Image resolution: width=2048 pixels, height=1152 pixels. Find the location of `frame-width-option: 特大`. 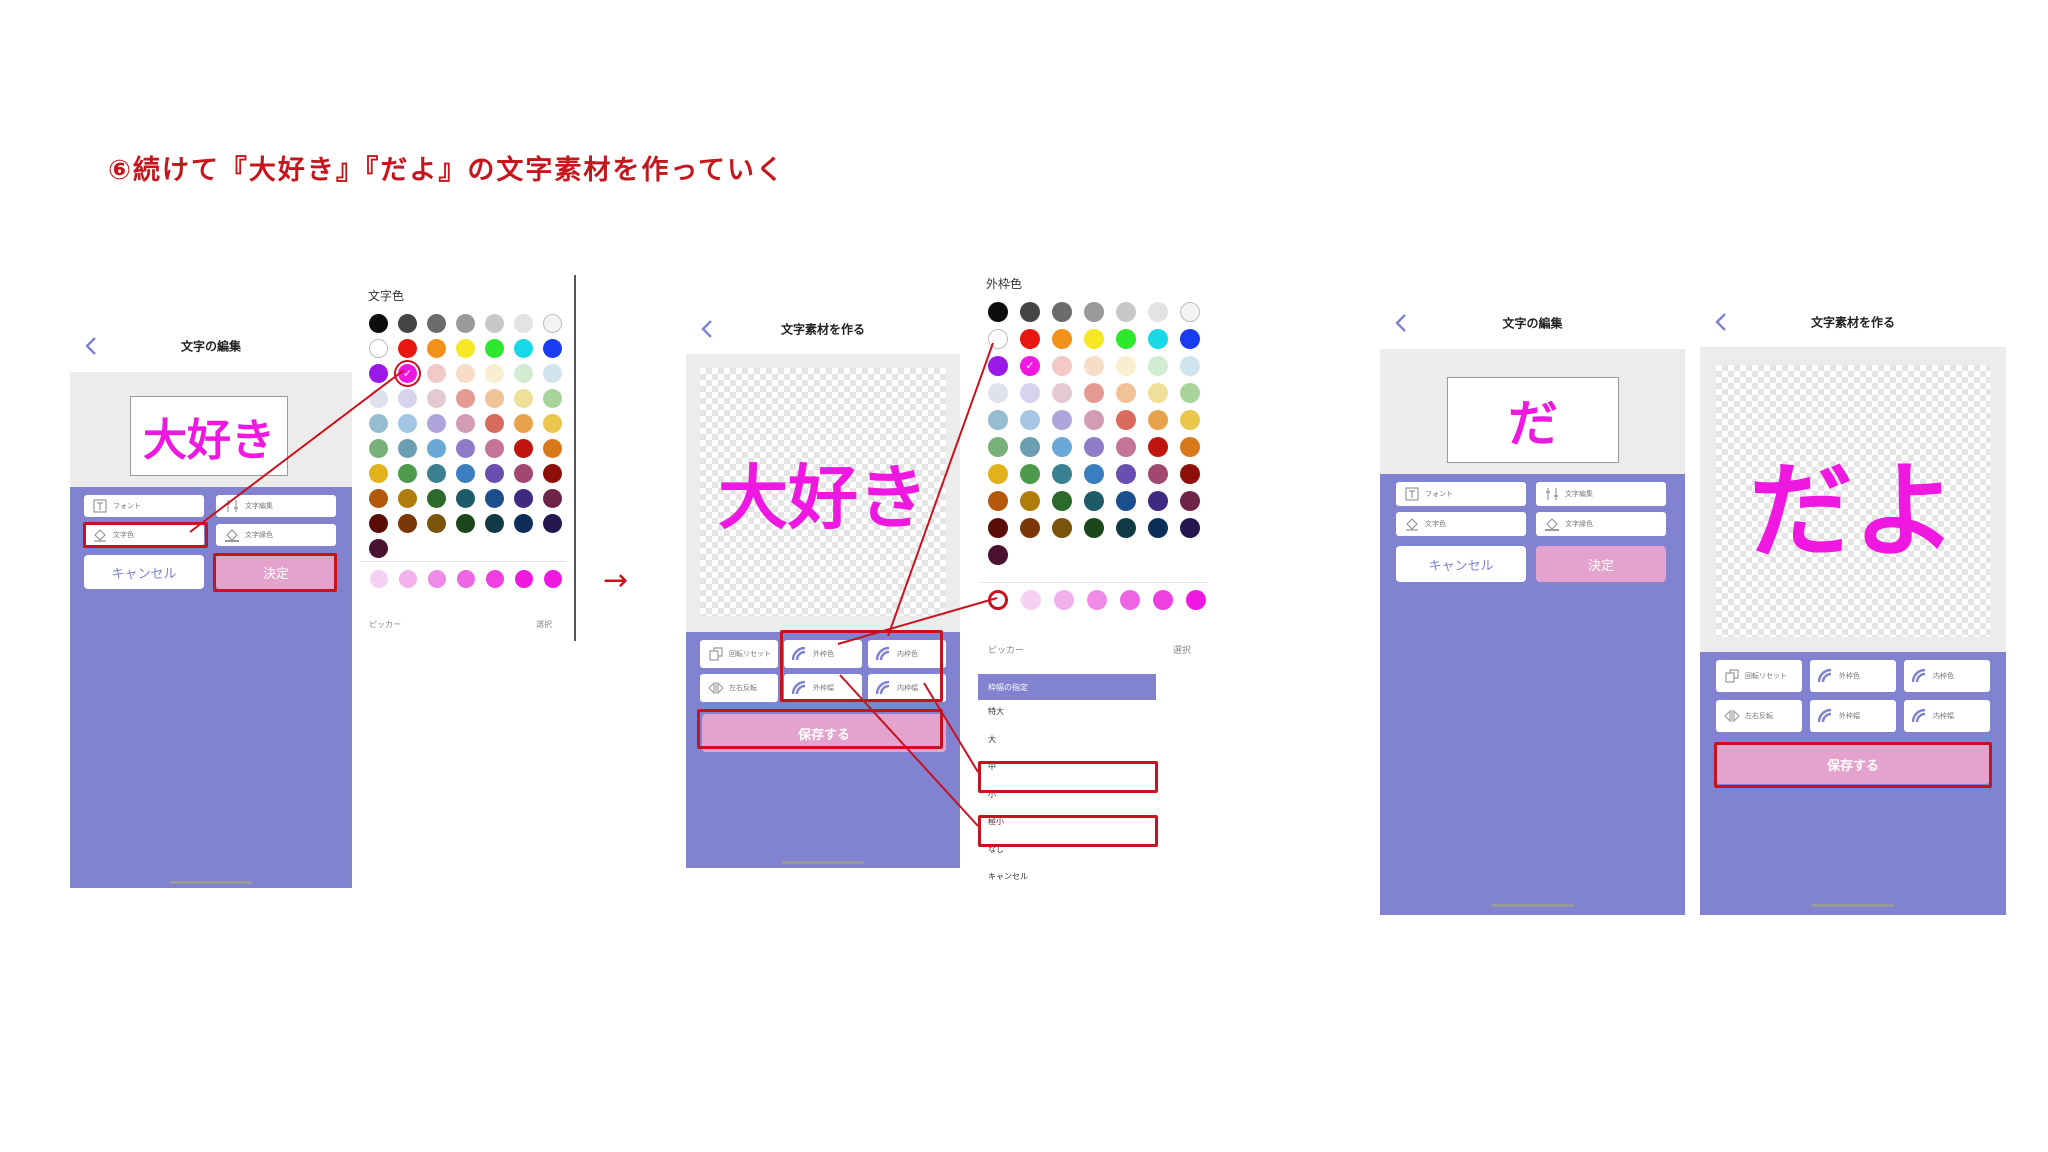

frame-width-option: 特大 is located at coordinates (996, 711).